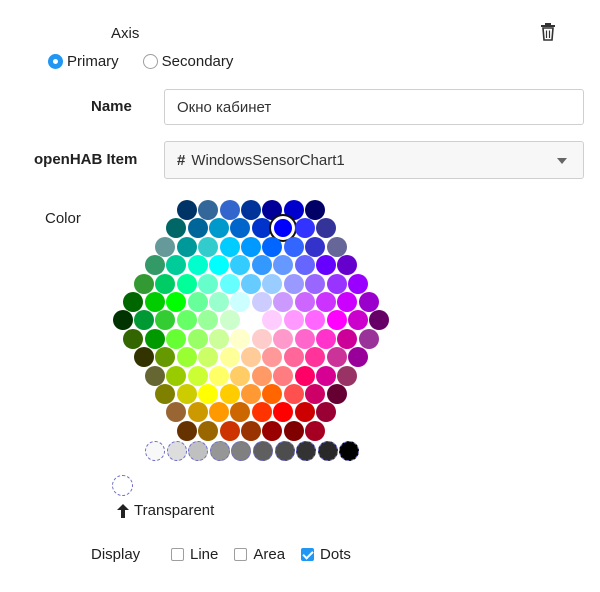 The height and width of the screenshot is (592, 600). What do you see at coordinates (194, 554) in the screenshot?
I see `checkbox-line: Line` at bounding box center [194, 554].